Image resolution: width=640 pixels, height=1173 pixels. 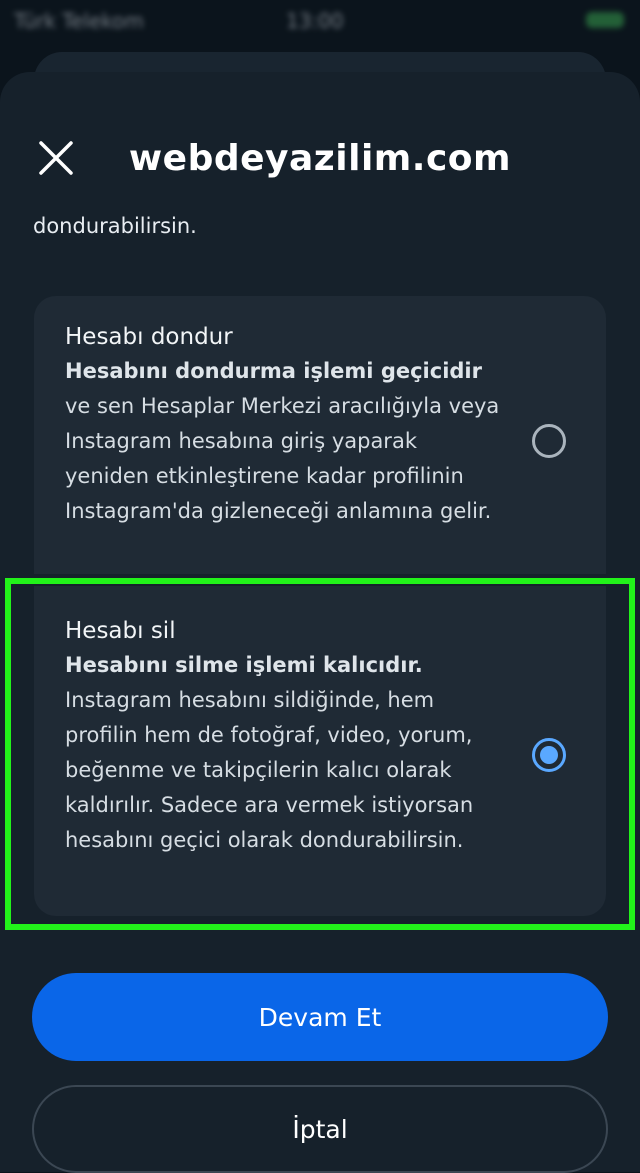 What do you see at coordinates (605, 20) in the screenshot?
I see `battery-icon` at bounding box center [605, 20].